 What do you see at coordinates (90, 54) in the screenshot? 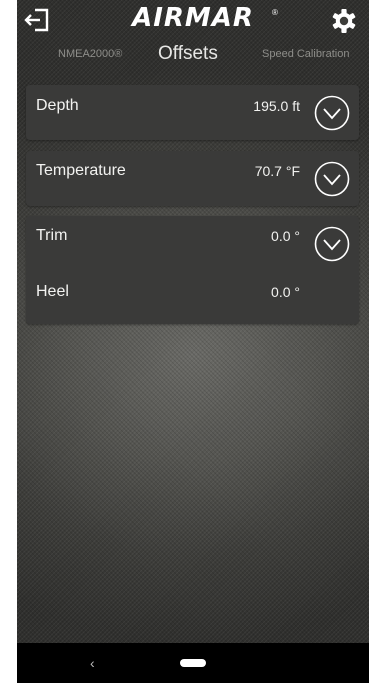
I see `tab-nmea2000: NMEA2000®` at bounding box center [90, 54].